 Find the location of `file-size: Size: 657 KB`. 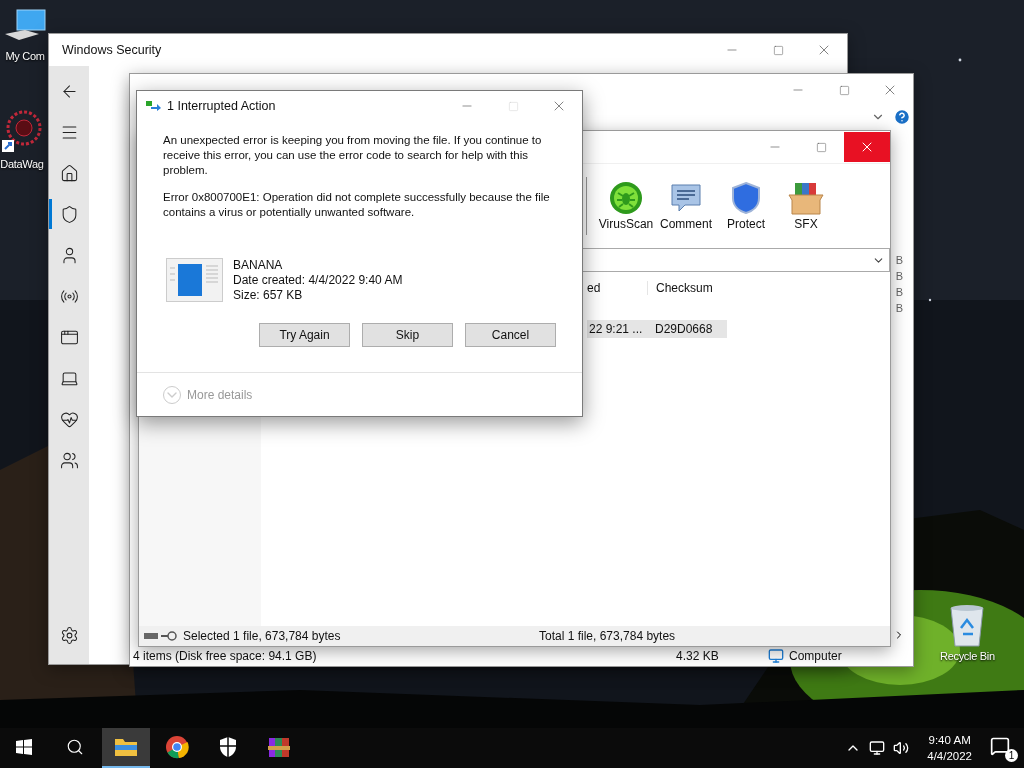

file-size: Size: 657 KB is located at coordinates (268, 295).